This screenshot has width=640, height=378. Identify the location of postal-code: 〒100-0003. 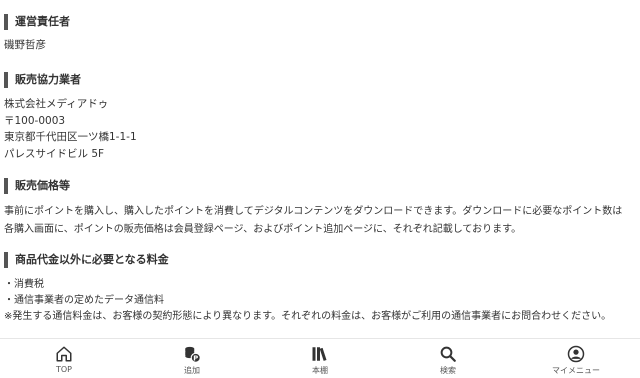
(35, 120).